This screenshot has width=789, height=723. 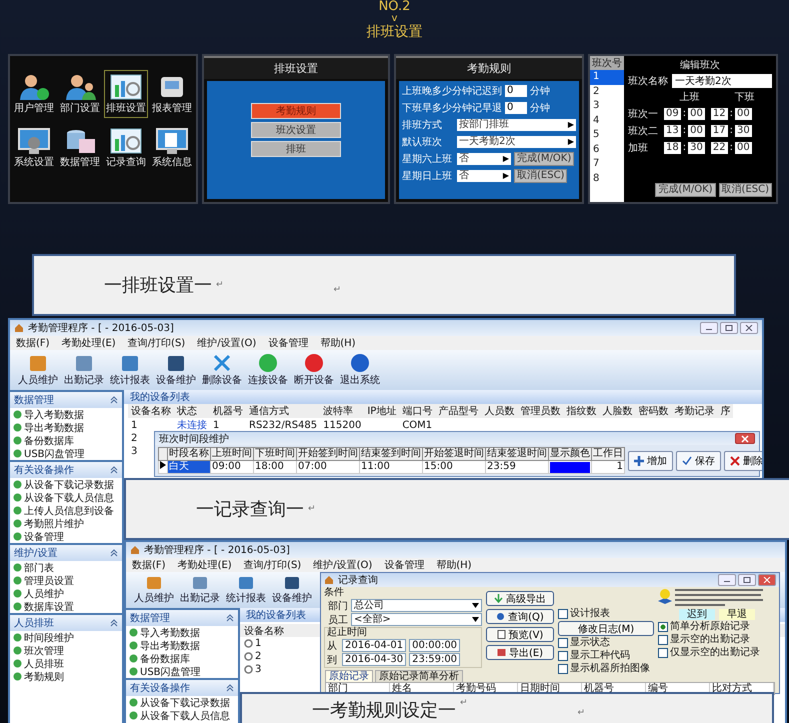 I want to click on dialog-button: 增加, so click(x=650, y=460).